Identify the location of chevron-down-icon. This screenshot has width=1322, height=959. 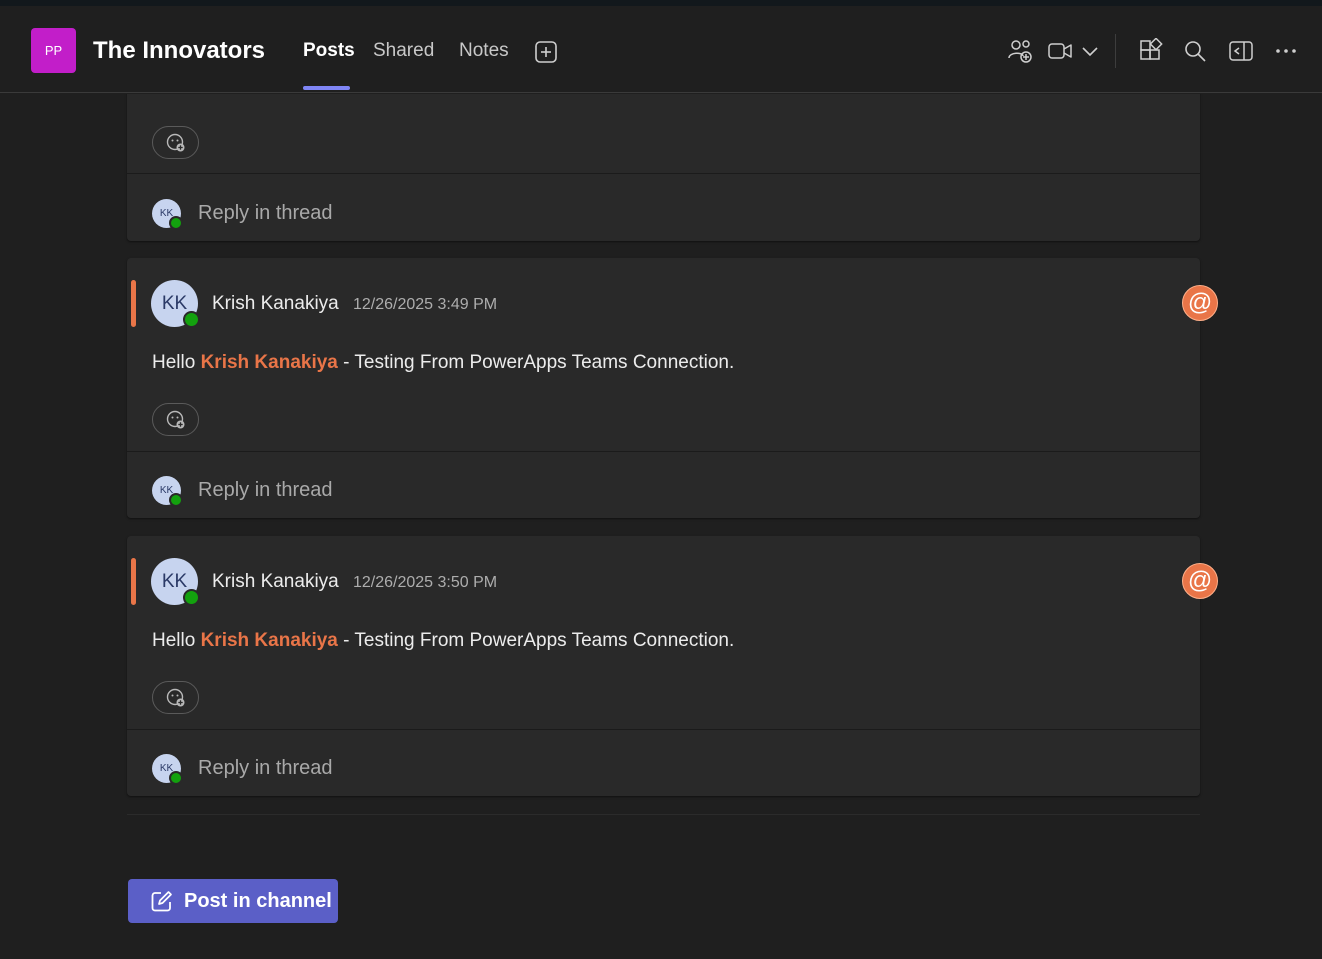
(1090, 51).